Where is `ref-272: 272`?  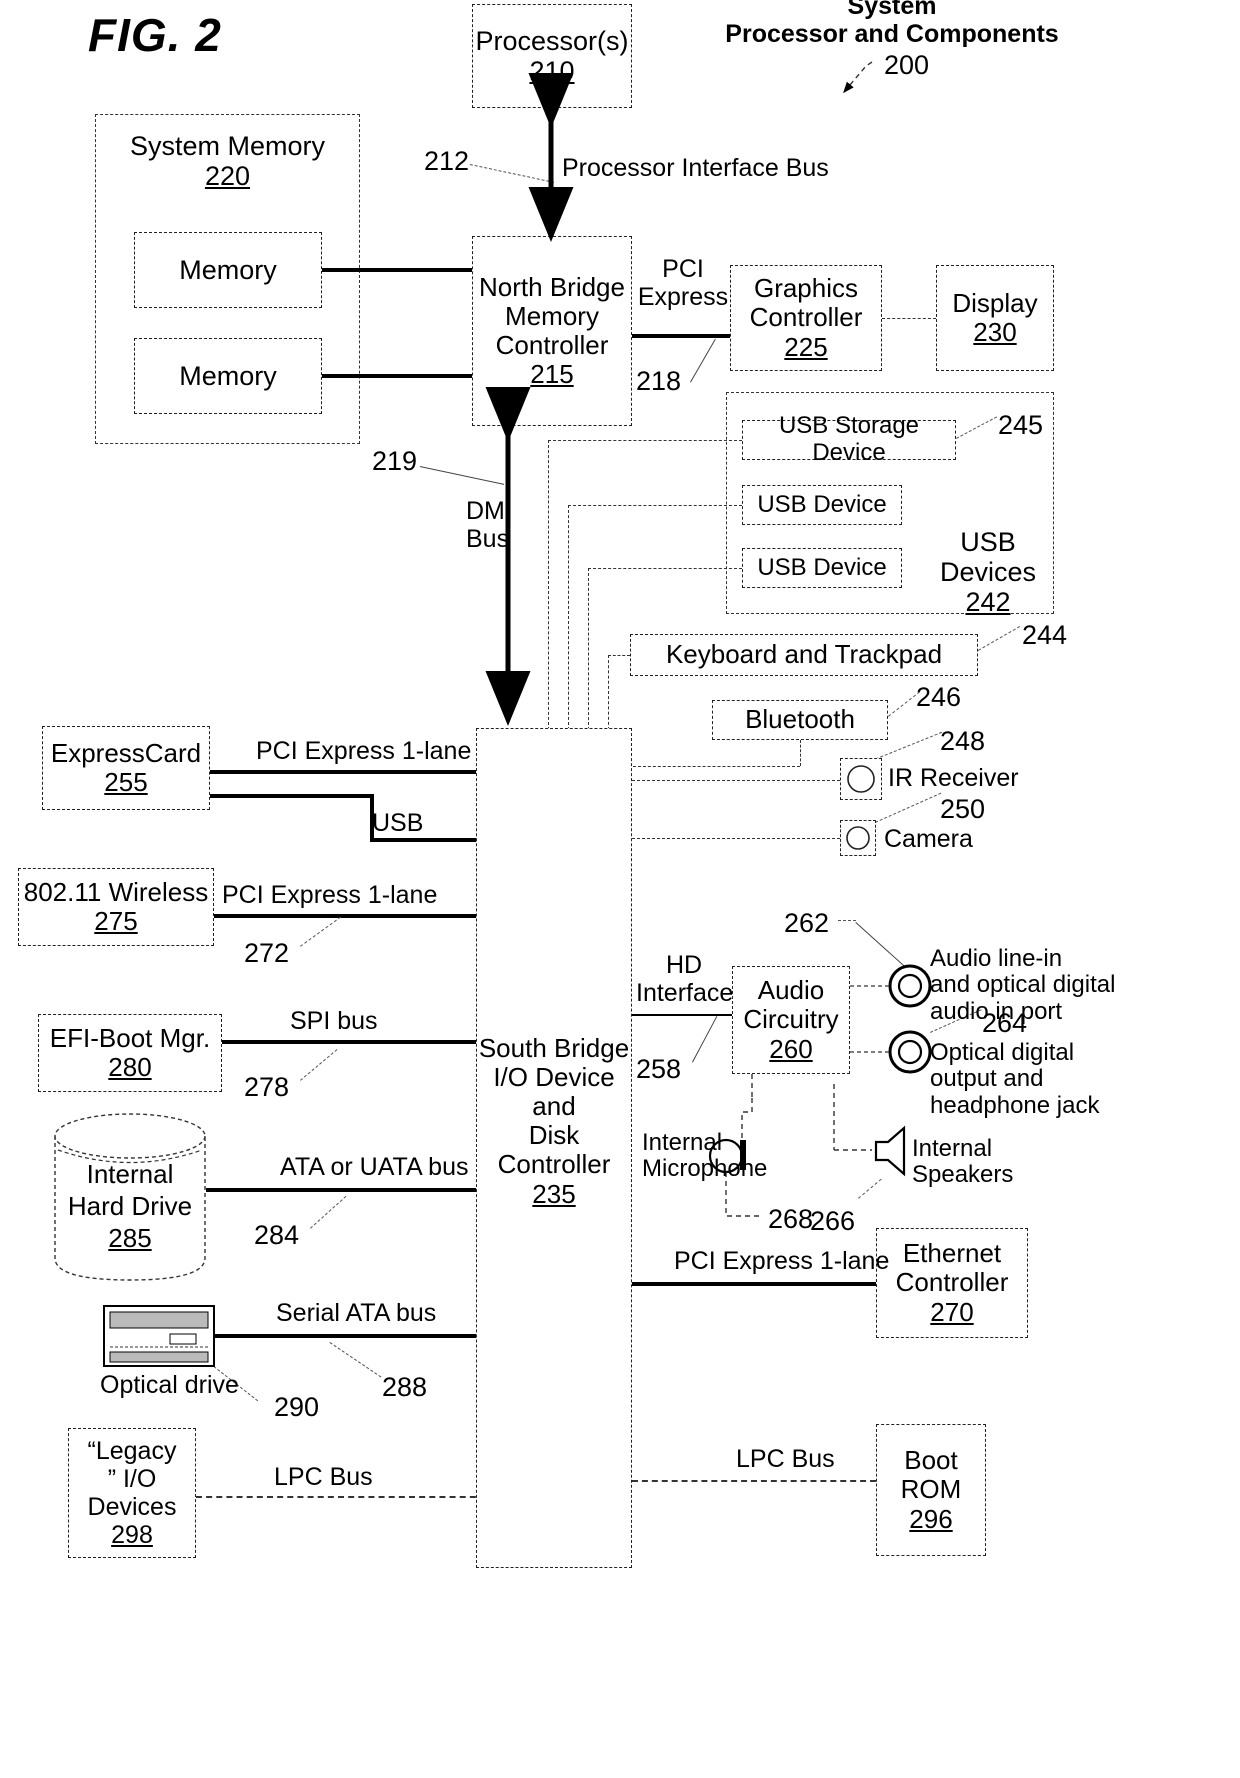
ref-272: 272 is located at coordinates (267, 953).